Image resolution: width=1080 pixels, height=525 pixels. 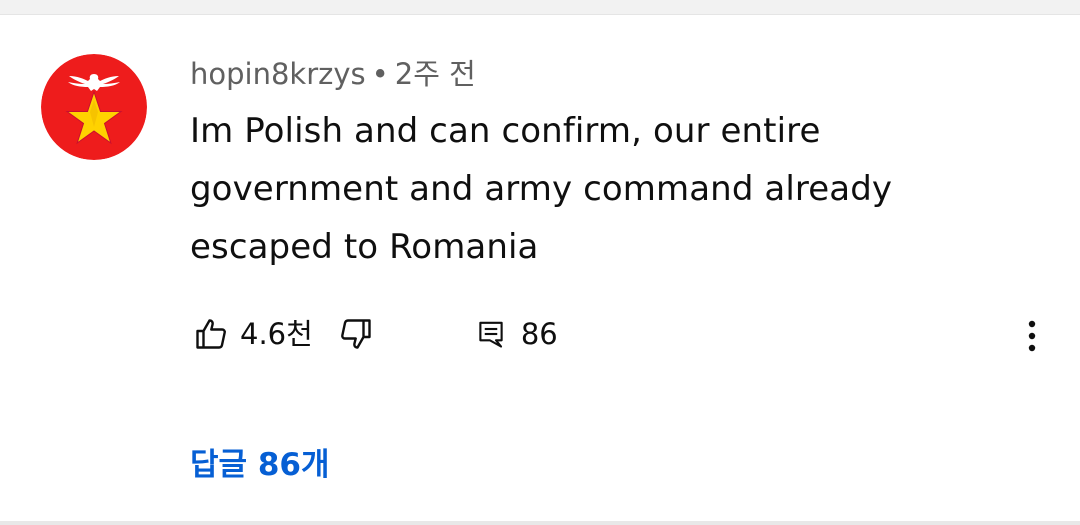 I want to click on reply-comment-icon, so click(x=491, y=334).